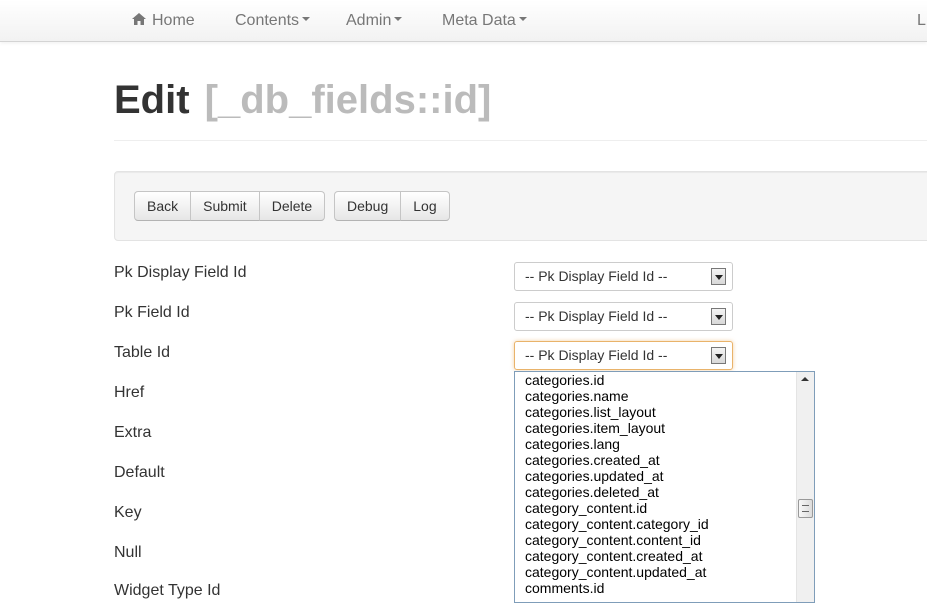 Image resolution: width=927 pixels, height=603 pixels. I want to click on dropdown-option: category_content.updated_at, so click(664, 572).